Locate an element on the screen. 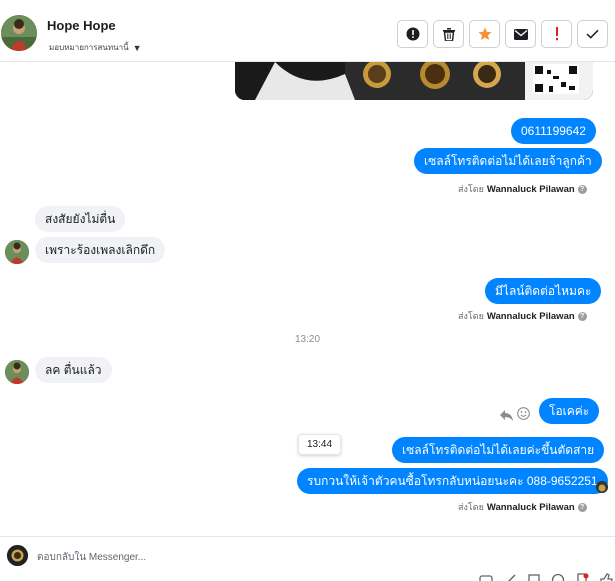 This screenshot has height=581, width=615. contact-name: Hope Hope is located at coordinates (81, 25).